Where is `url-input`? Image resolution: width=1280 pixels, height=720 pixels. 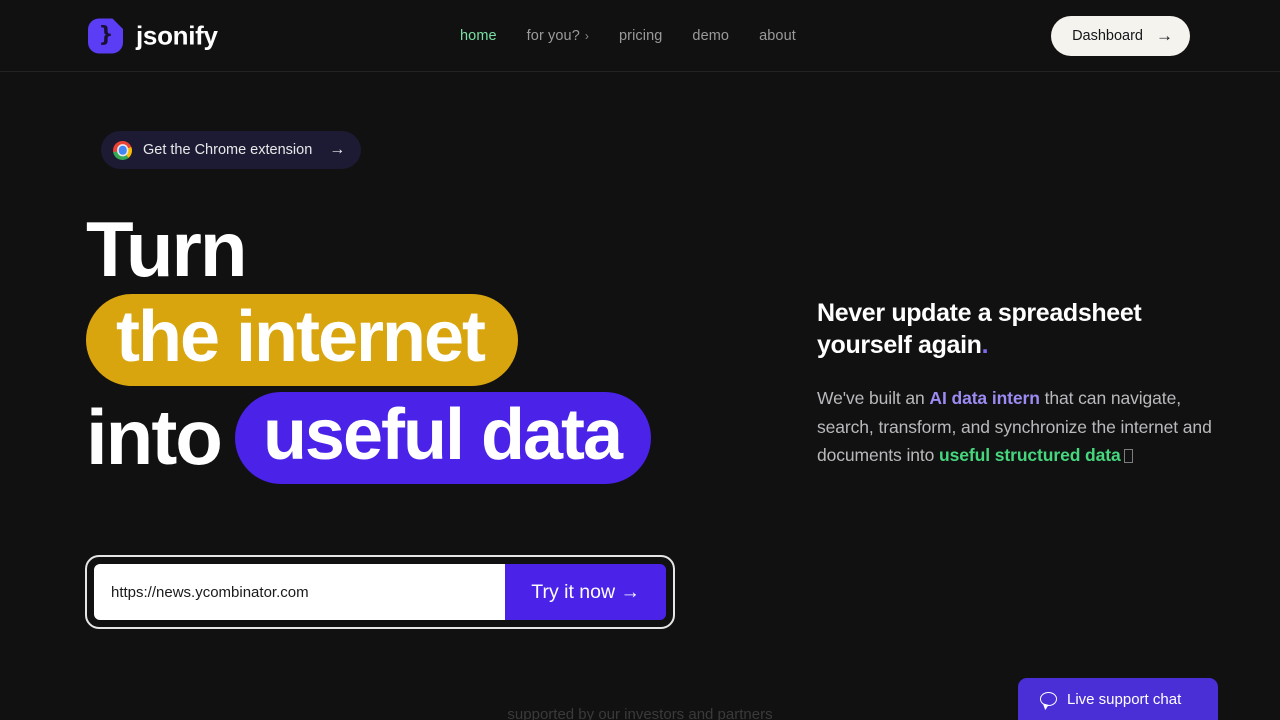
url-input is located at coordinates (300, 592).